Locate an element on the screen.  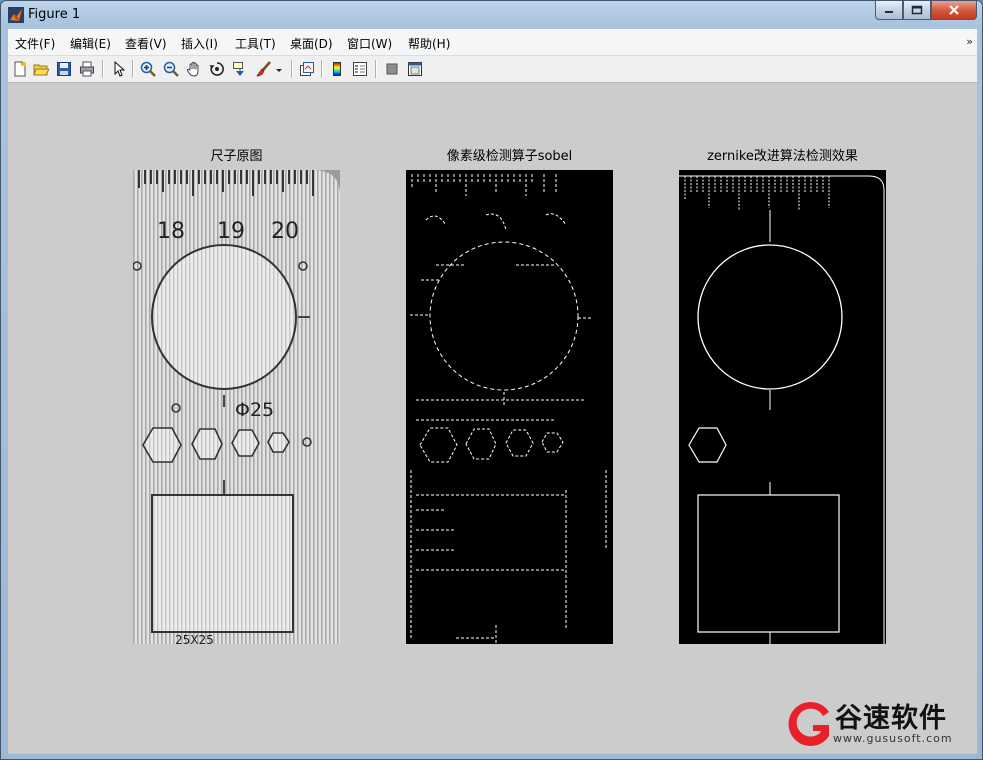
axes-3-zernike-result is located at coordinates (782, 407).